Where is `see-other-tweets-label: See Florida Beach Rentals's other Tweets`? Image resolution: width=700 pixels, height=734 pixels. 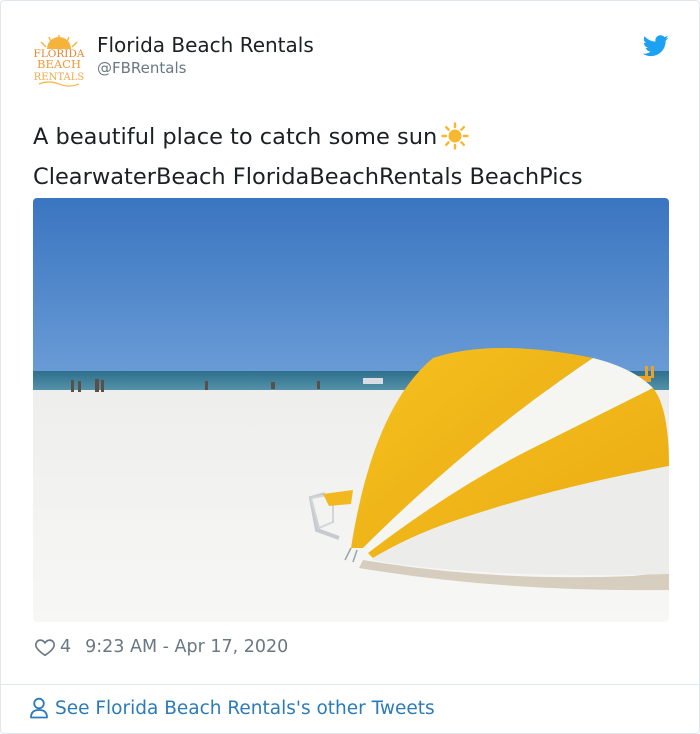 see-other-tweets-label: See Florida Beach Rentals's other Tweets is located at coordinates (245, 708).